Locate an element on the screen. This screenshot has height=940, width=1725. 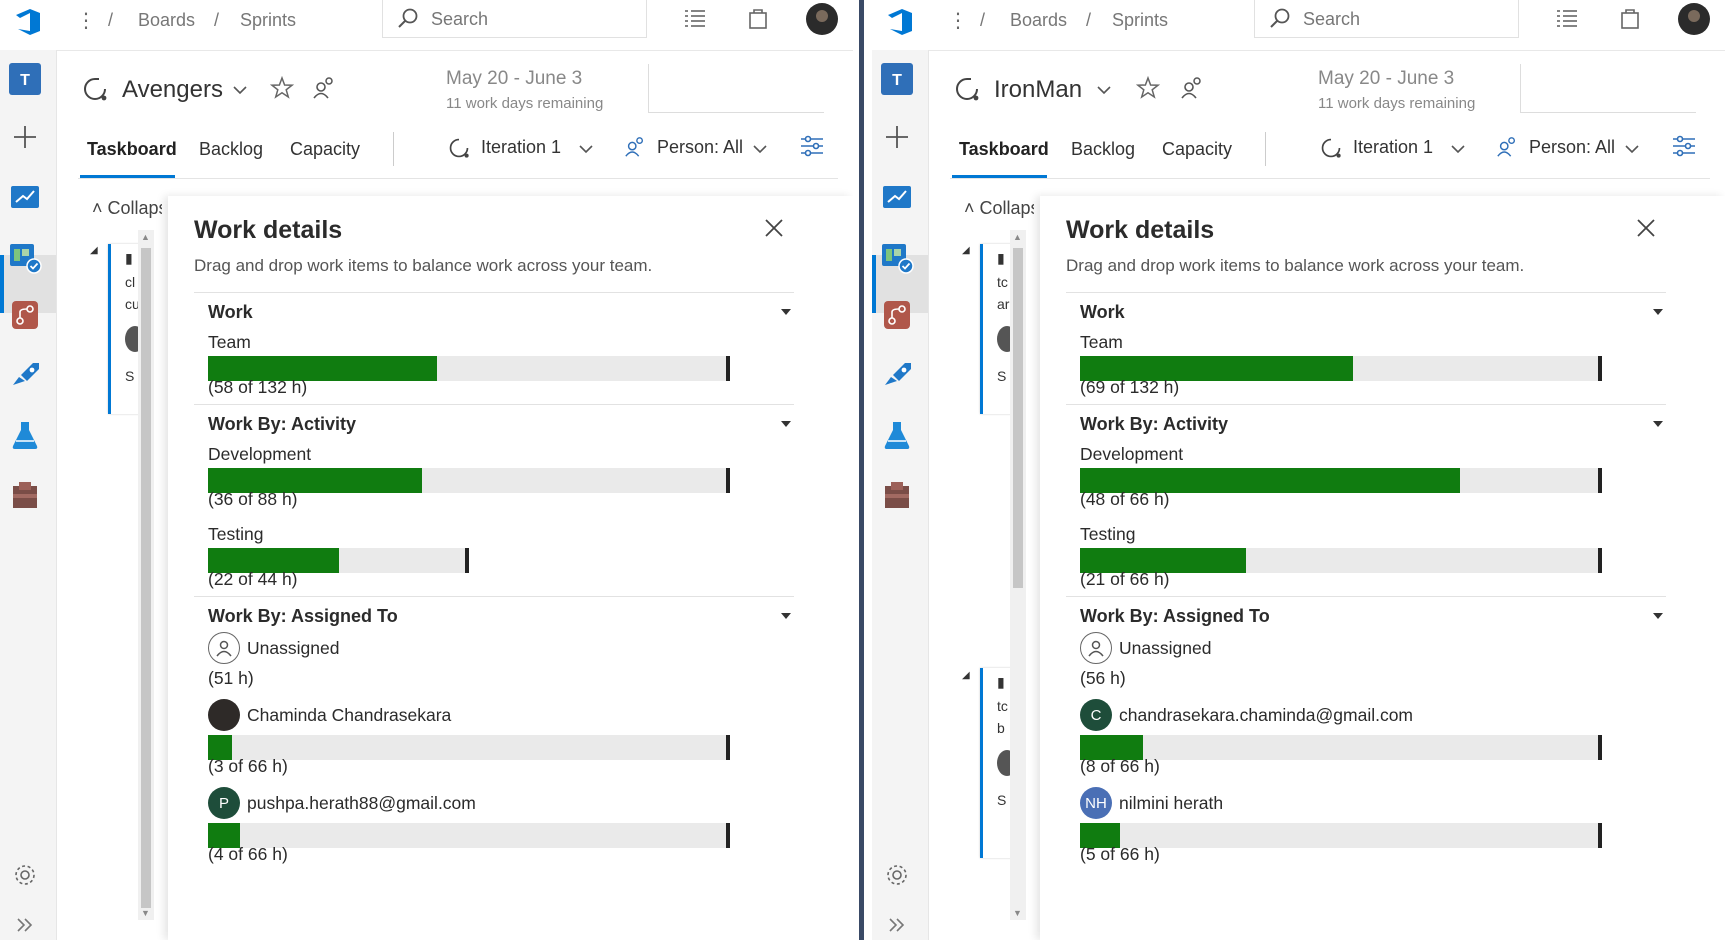
team-name: Avengers is located at coordinates (172, 90).